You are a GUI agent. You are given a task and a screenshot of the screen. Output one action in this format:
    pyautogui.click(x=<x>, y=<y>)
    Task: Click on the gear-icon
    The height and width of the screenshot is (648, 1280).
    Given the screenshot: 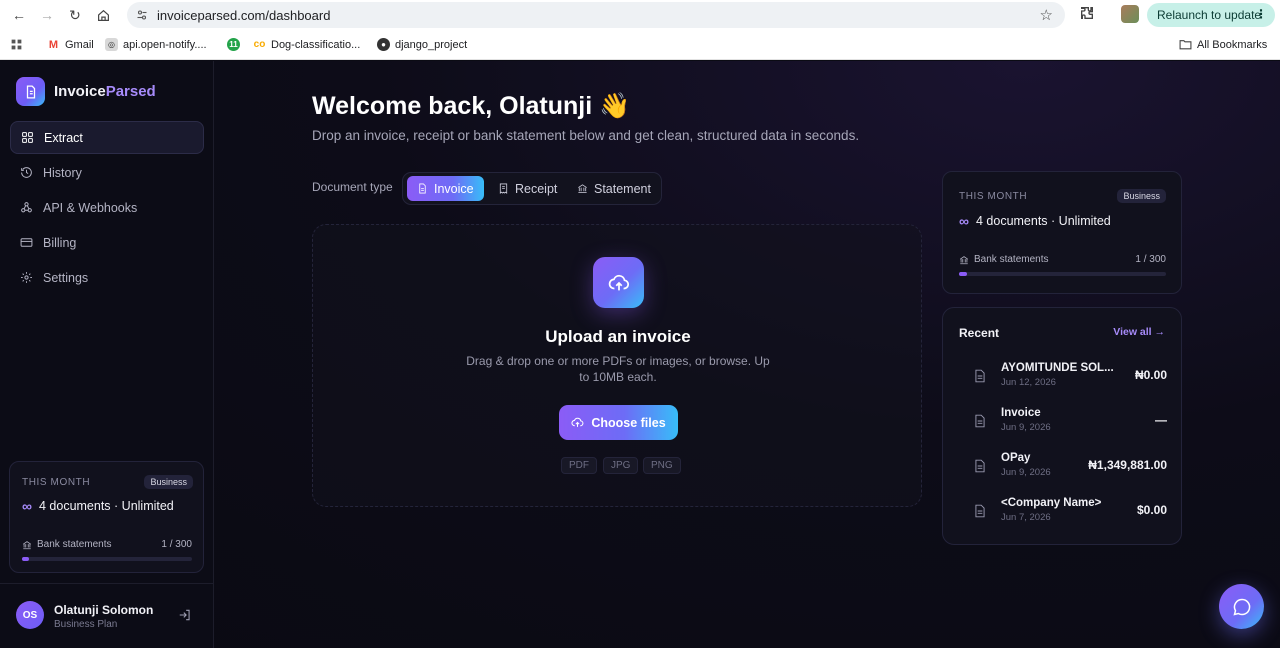 What is the action you would take?
    pyautogui.click(x=26, y=277)
    